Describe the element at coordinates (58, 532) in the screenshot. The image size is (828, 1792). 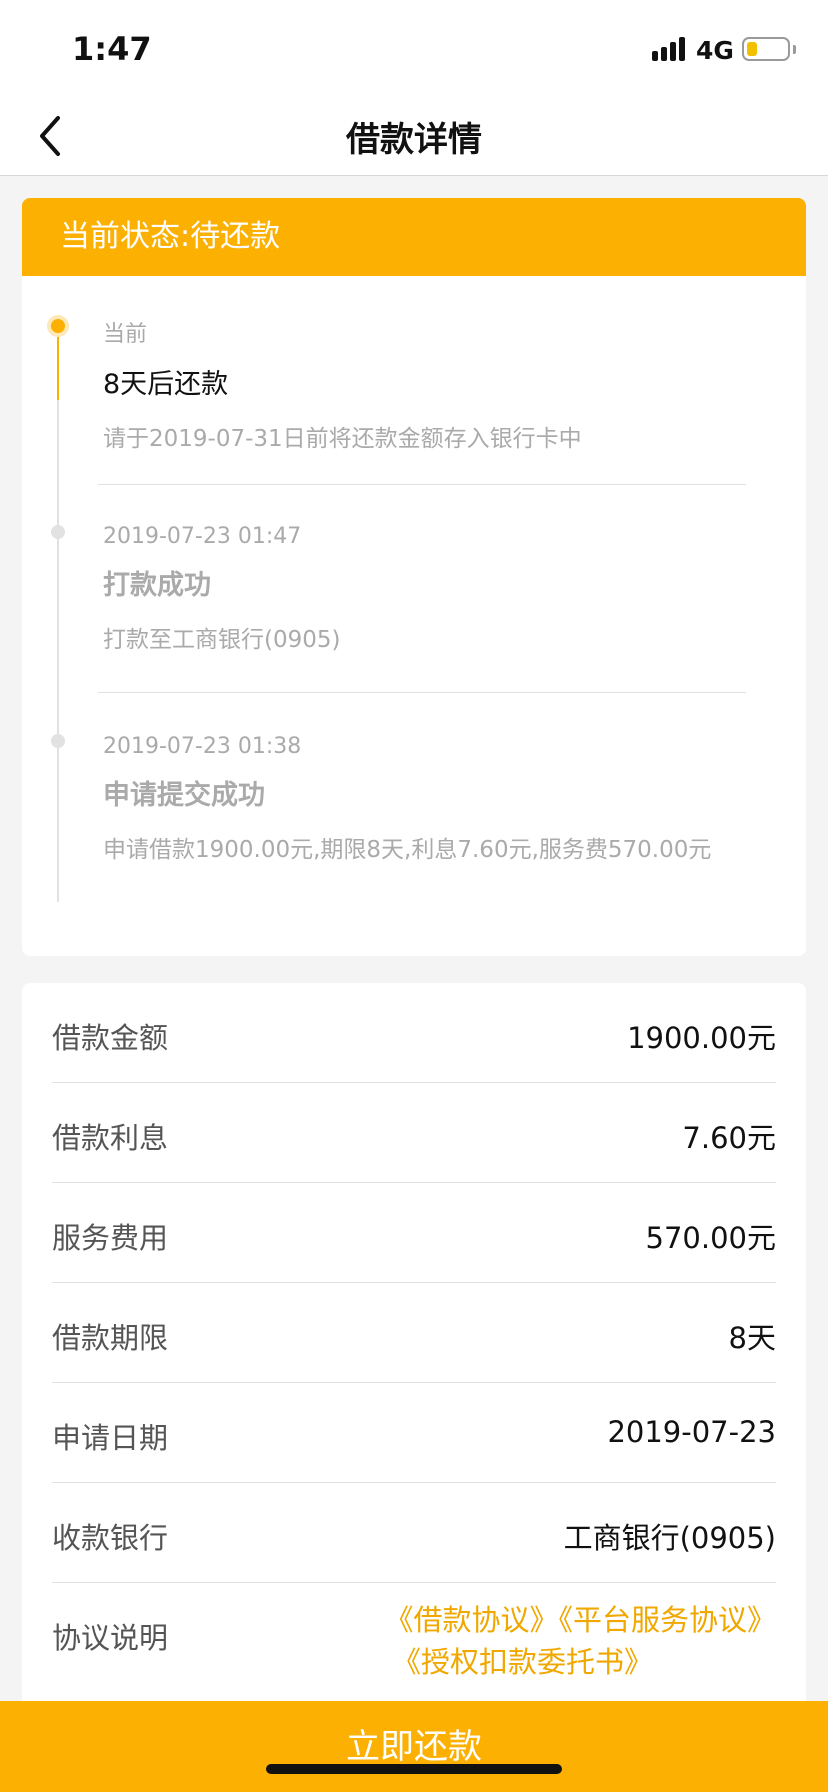
I see `timeline-dot-disbursed` at that location.